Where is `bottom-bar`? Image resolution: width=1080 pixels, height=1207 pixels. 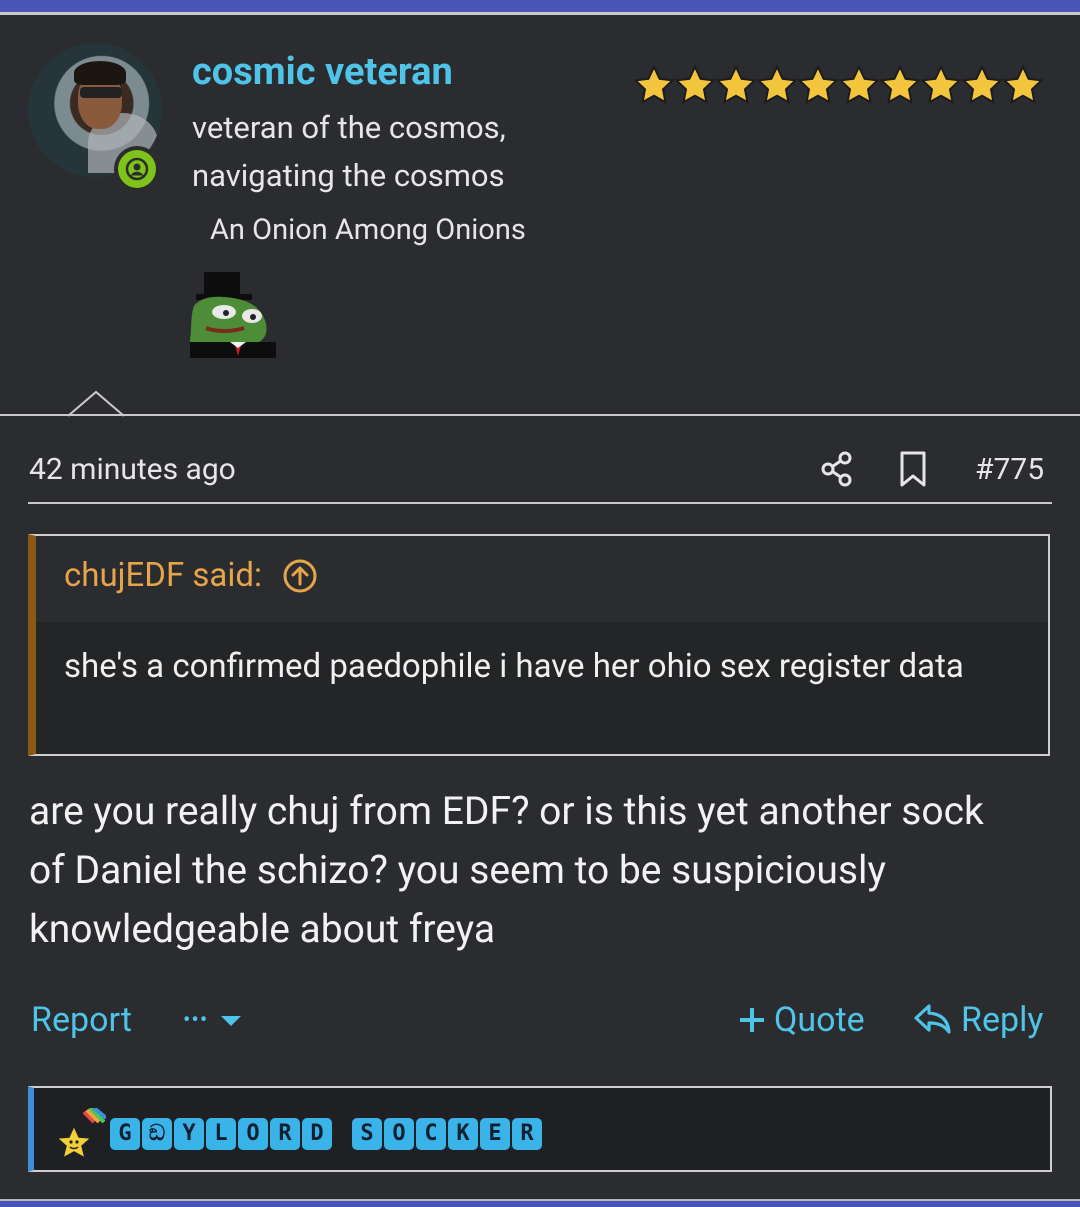
bottom-bar is located at coordinates (540, 1204).